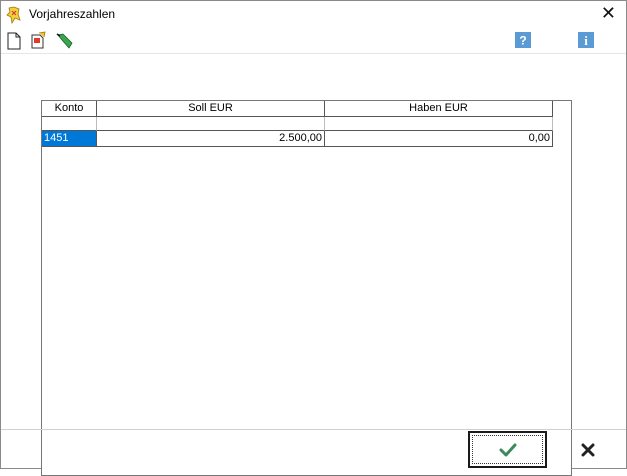 This screenshot has width=627, height=476. I want to click on app-logo-icon, so click(13, 15).